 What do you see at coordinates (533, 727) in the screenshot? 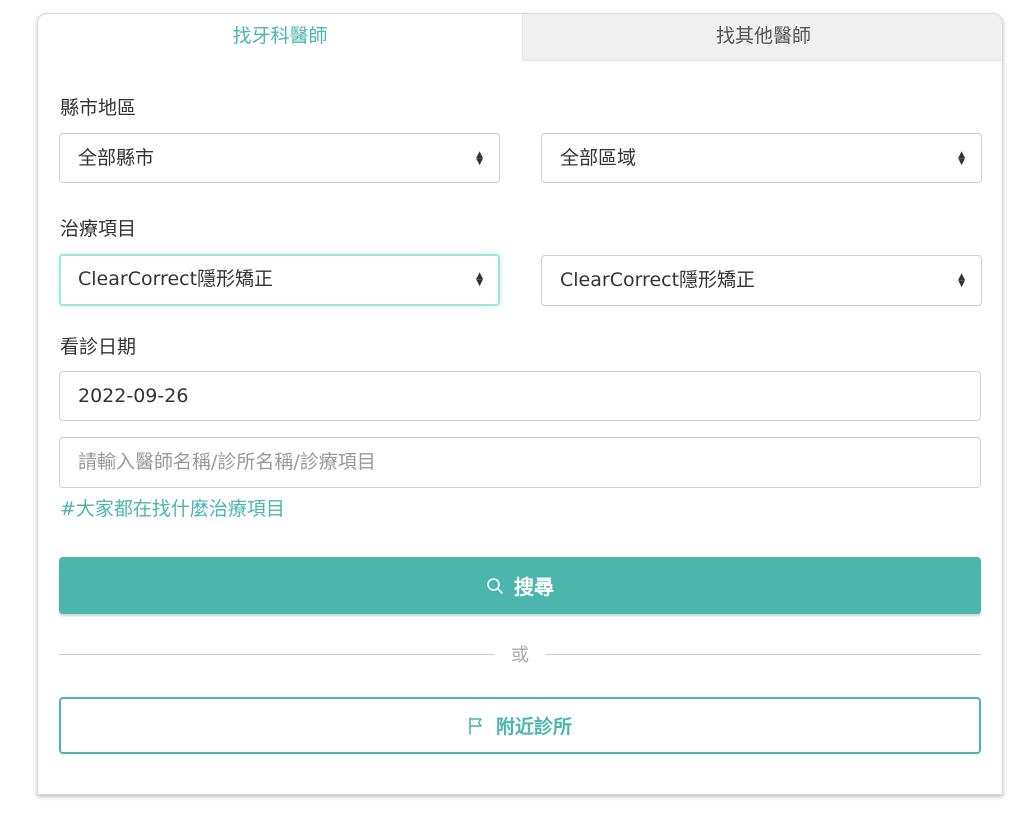
I see `nearby-button-label: 附近診所` at bounding box center [533, 727].